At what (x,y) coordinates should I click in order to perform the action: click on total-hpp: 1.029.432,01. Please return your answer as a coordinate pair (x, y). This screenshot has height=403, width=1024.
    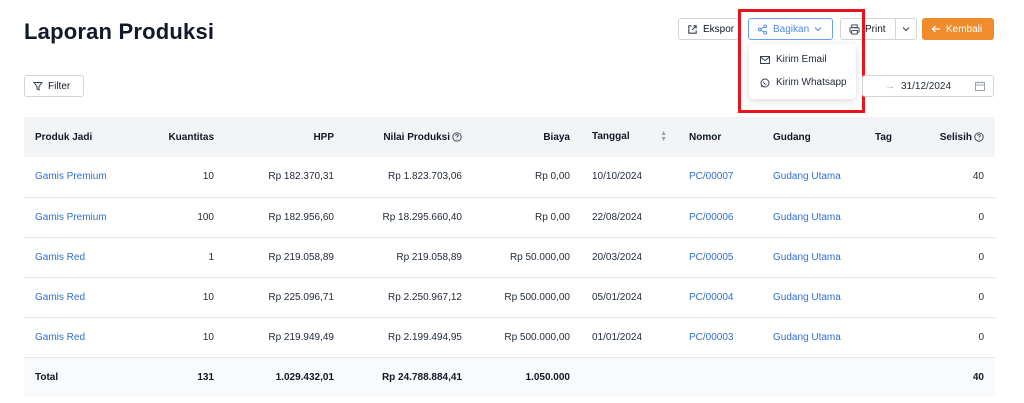
    Looking at the image, I should click on (304, 377).